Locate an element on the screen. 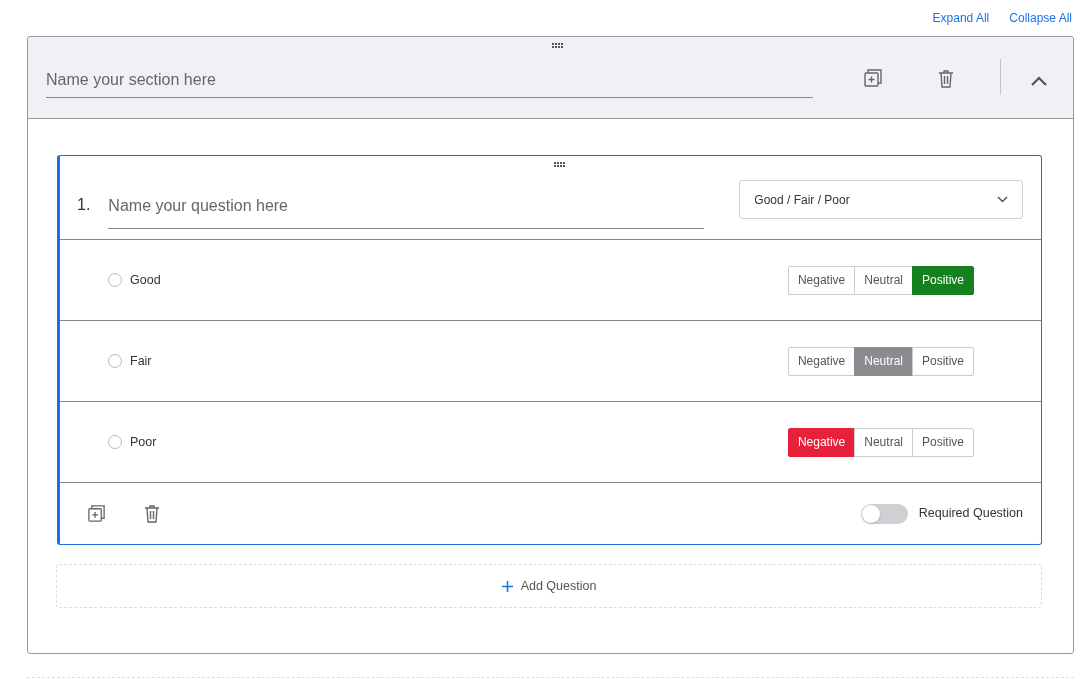  question-title-field: Name your question here is located at coordinates (406, 211).